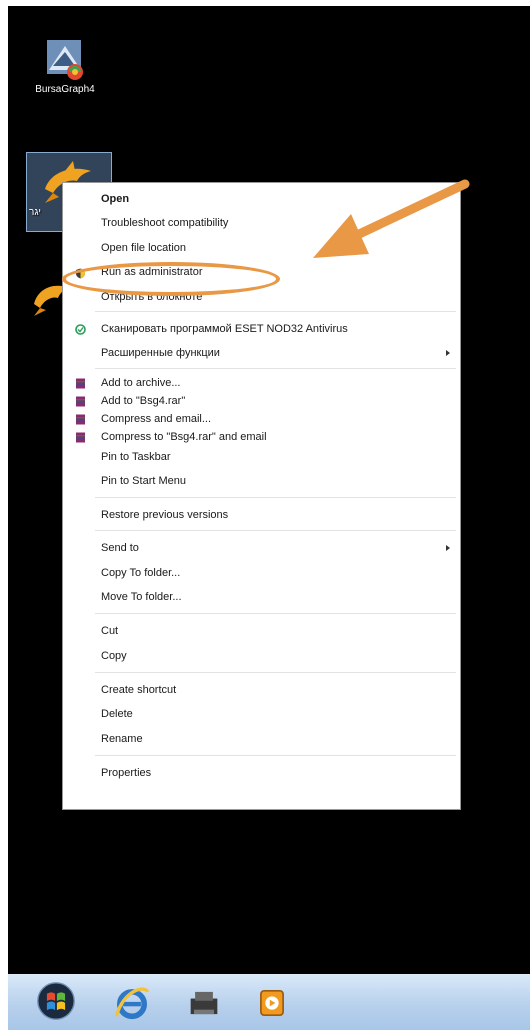 The image size is (530, 1030). Describe the element at coordinates (136, 457) in the screenshot. I see `menu-item-pin-to-taskbar: Pin to Taskbar` at that location.